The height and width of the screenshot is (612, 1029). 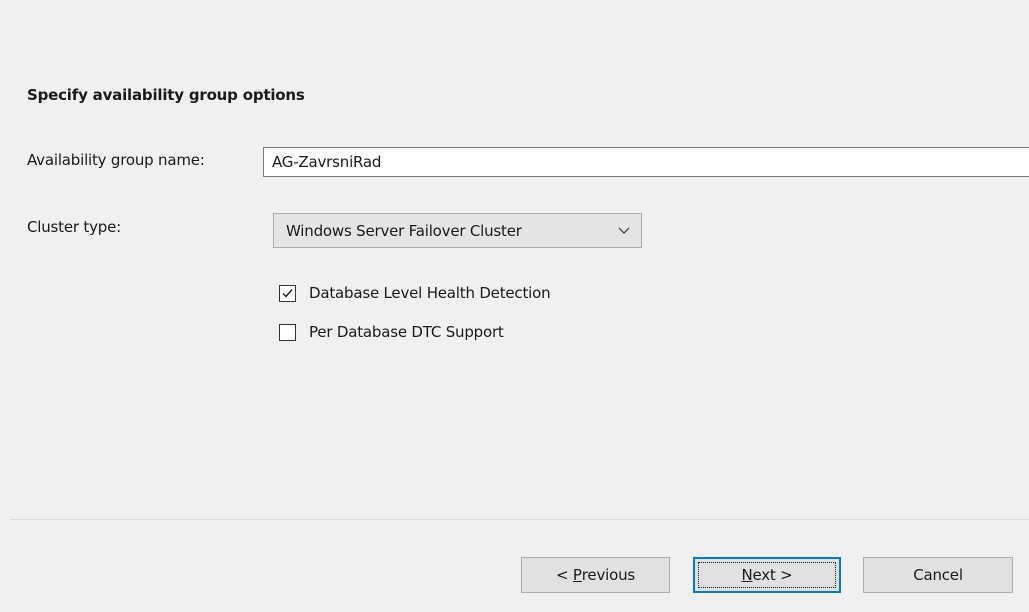 I want to click on footer-divider, so click(x=519, y=519).